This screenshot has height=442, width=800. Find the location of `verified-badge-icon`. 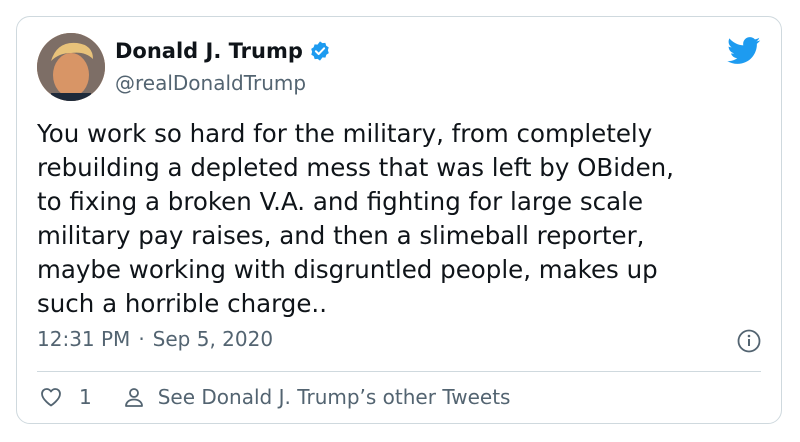

verified-badge-icon is located at coordinates (320, 51).